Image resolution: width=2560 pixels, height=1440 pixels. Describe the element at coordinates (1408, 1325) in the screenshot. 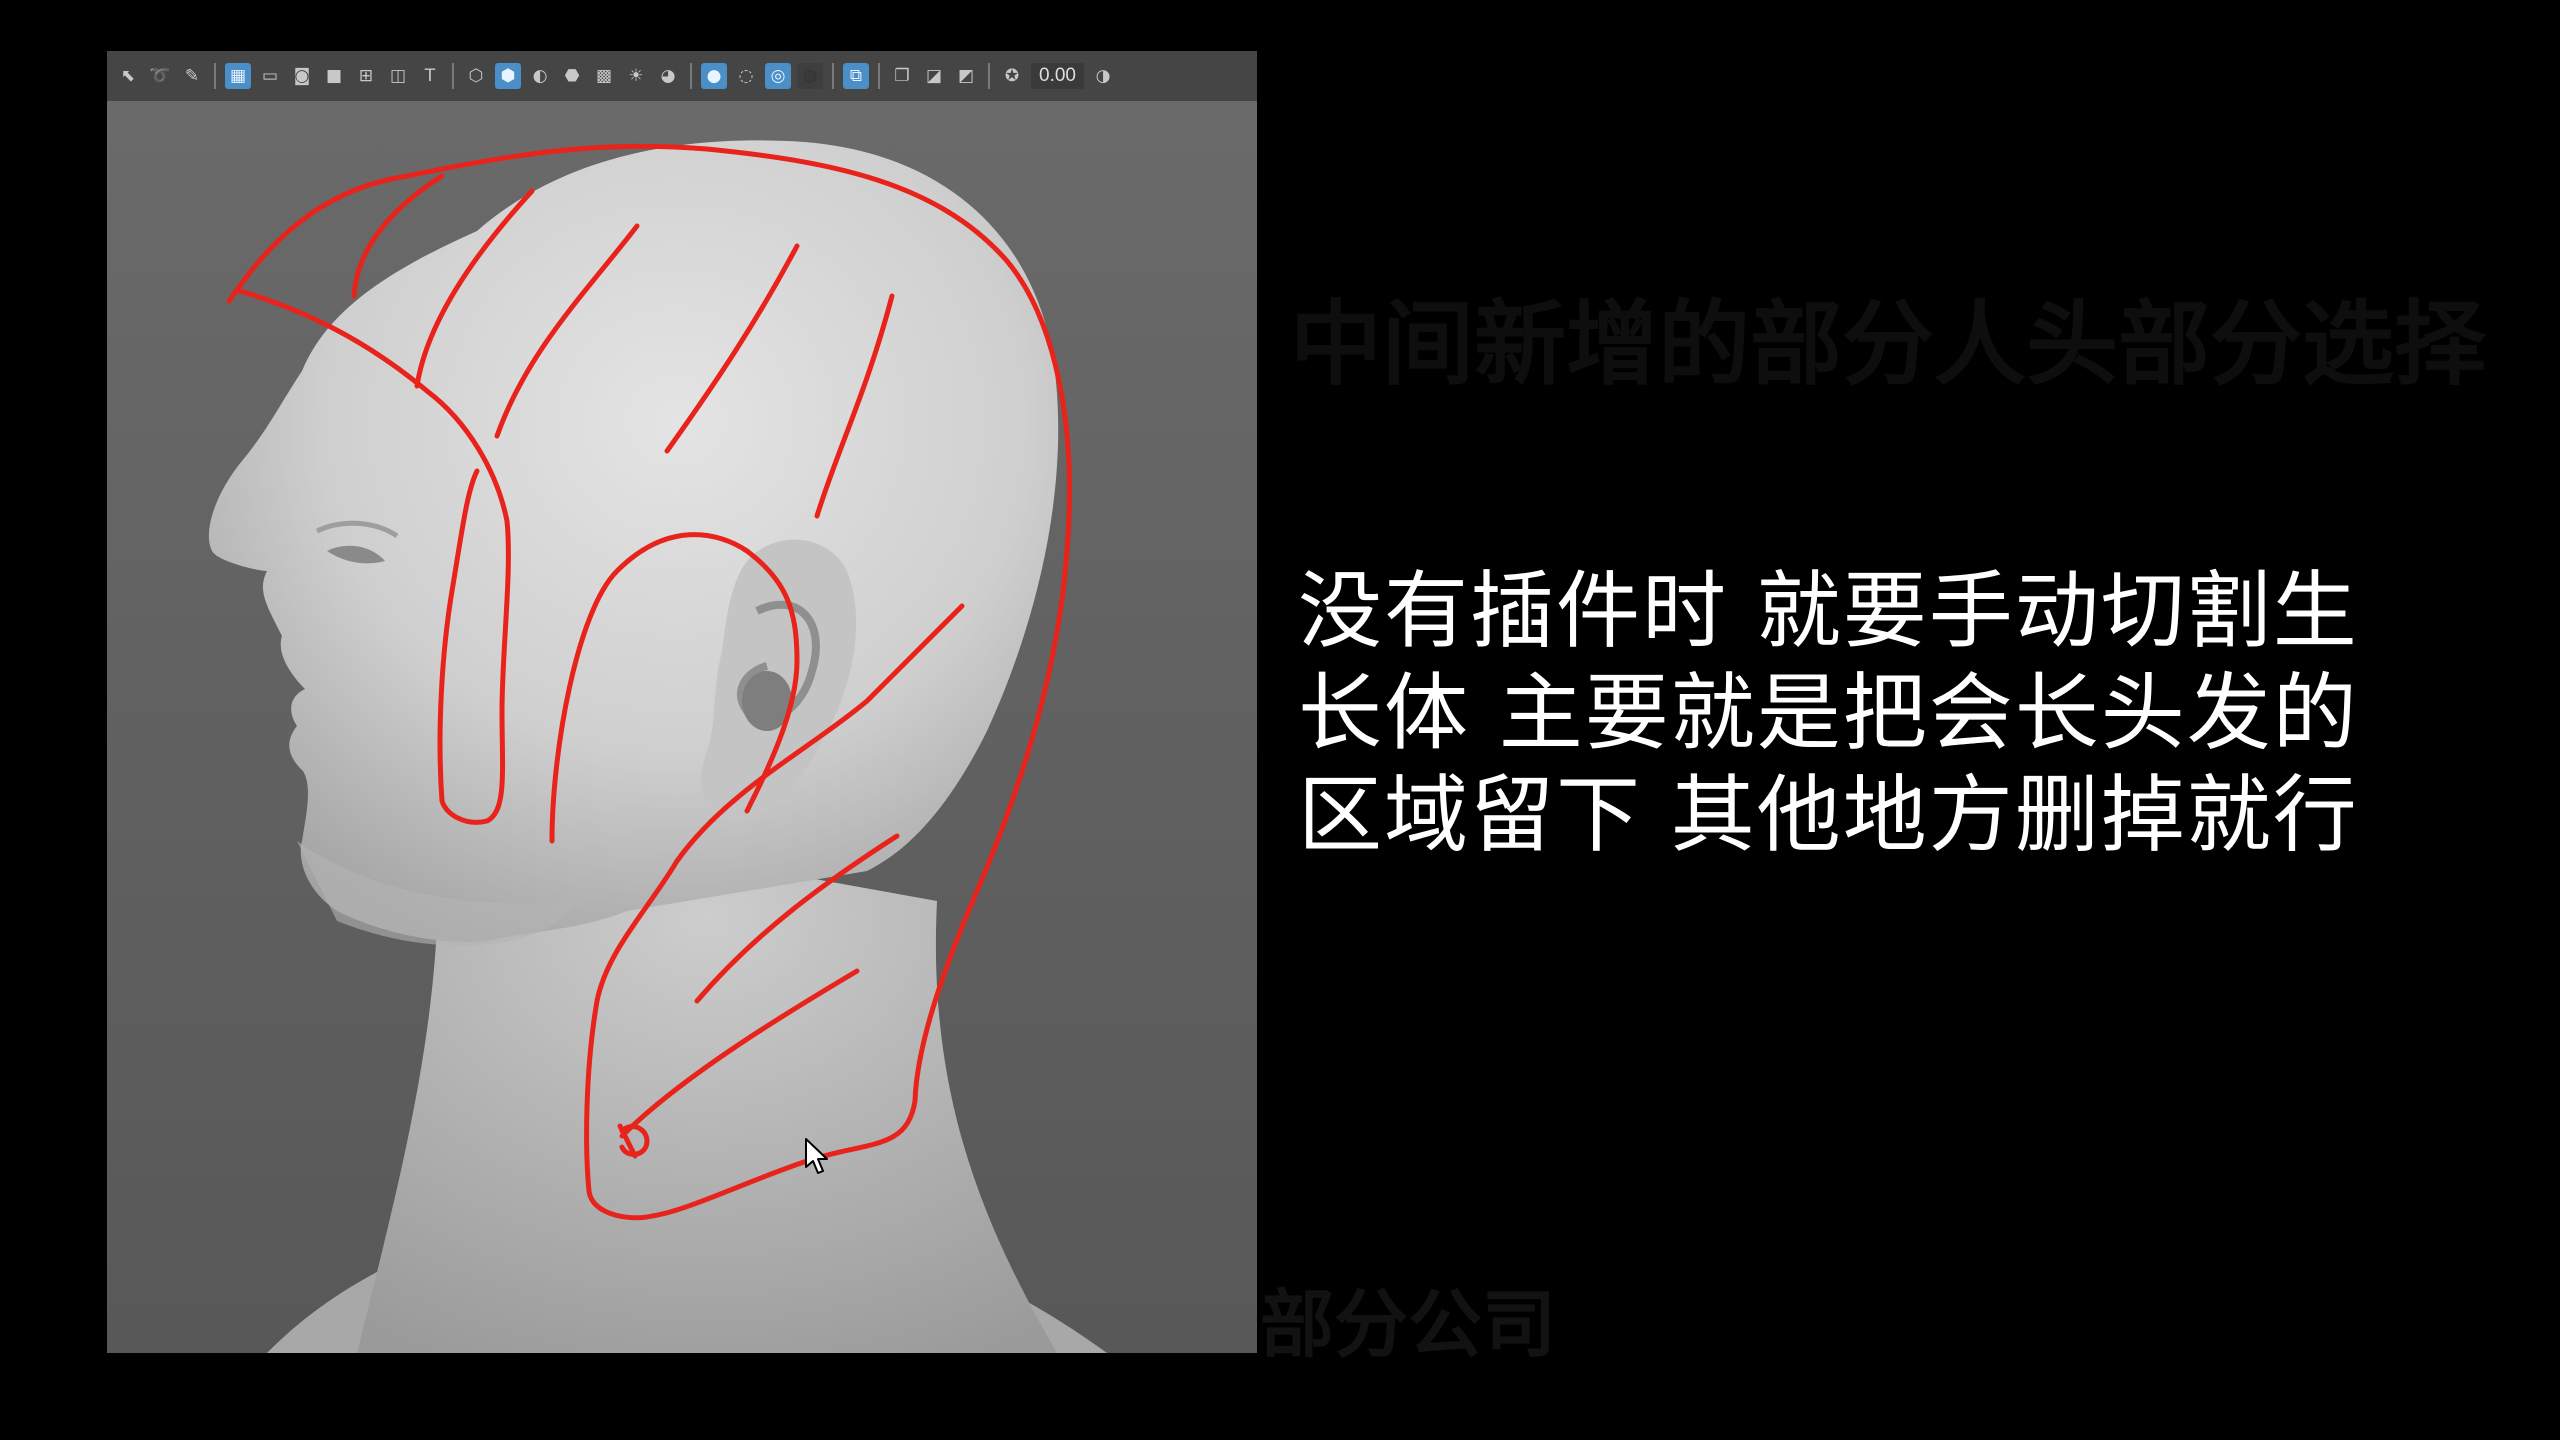

I see `faint-background-caption: 部分公司` at that location.